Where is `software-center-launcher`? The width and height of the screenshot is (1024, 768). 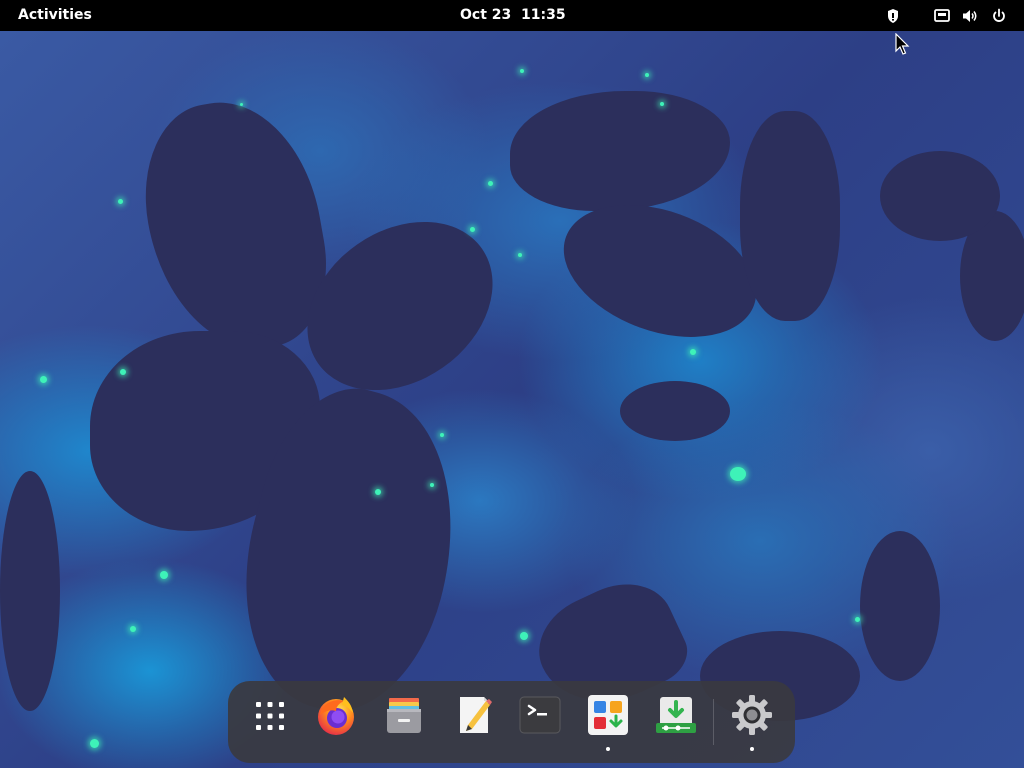 software-center-launcher is located at coordinates (608, 721).